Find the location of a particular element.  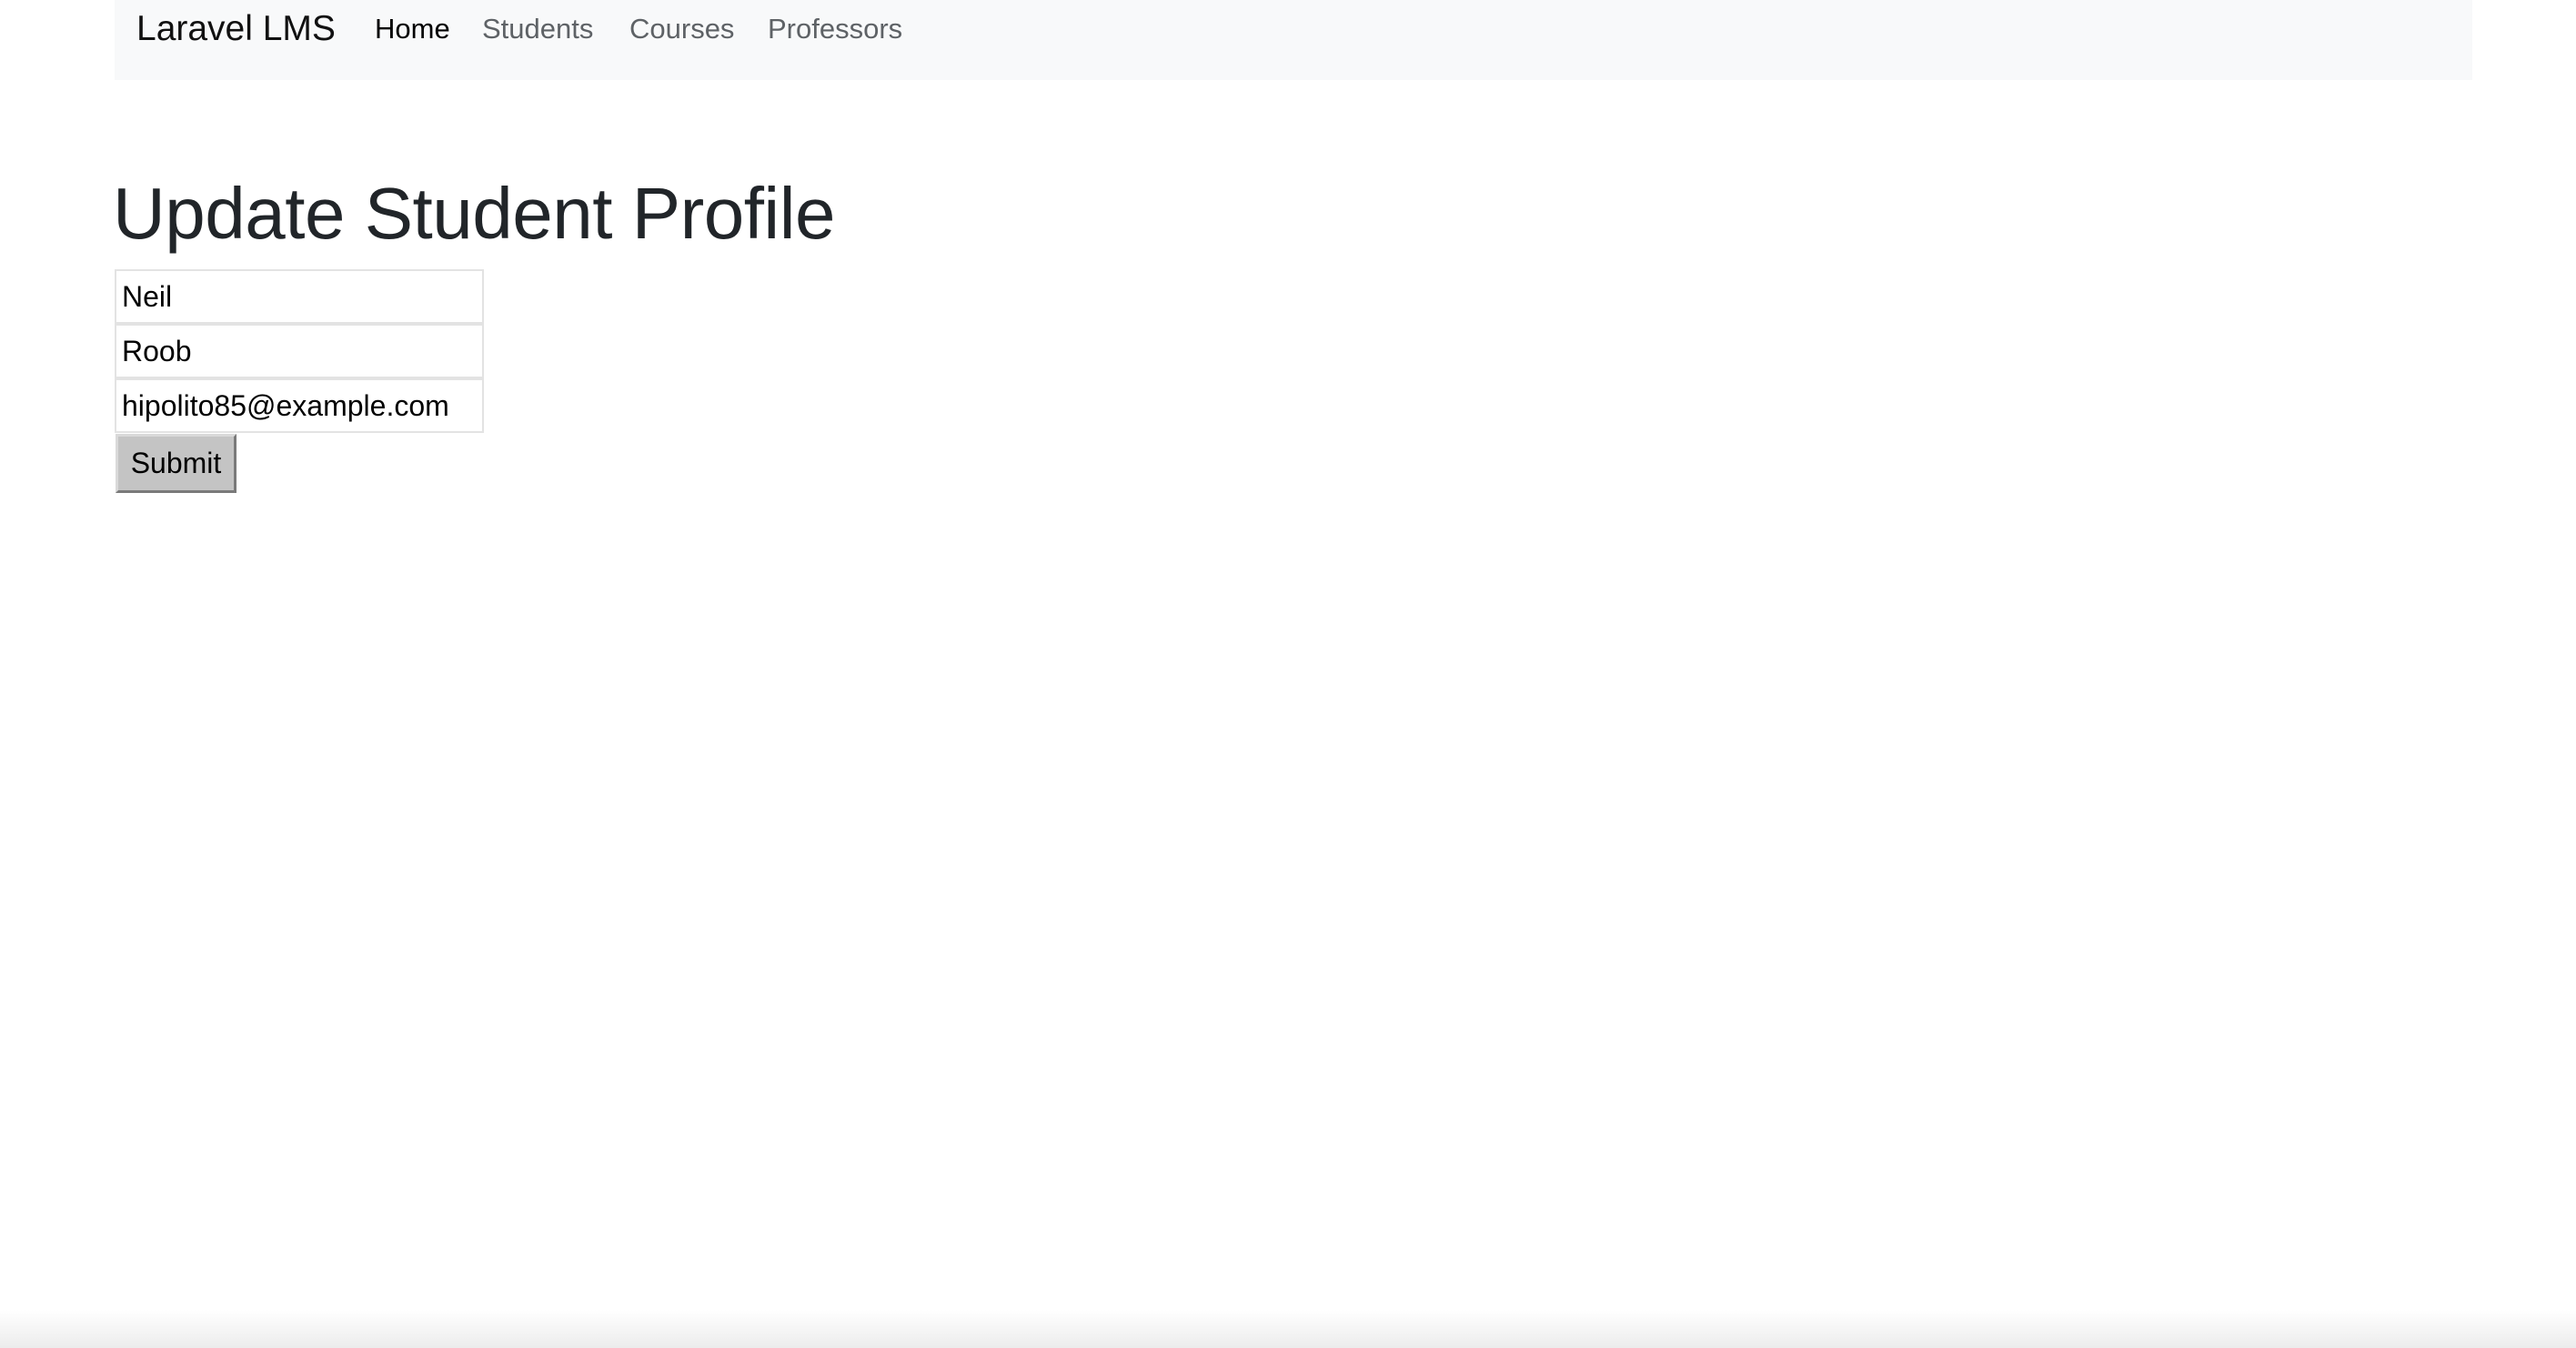

nav-link-home: Home is located at coordinates (412, 29).